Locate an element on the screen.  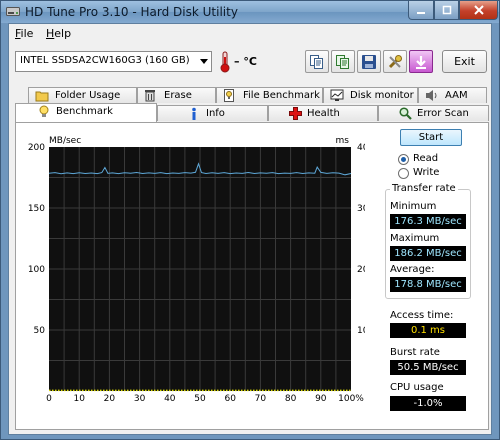
menu-file: File is located at coordinates (24, 33).